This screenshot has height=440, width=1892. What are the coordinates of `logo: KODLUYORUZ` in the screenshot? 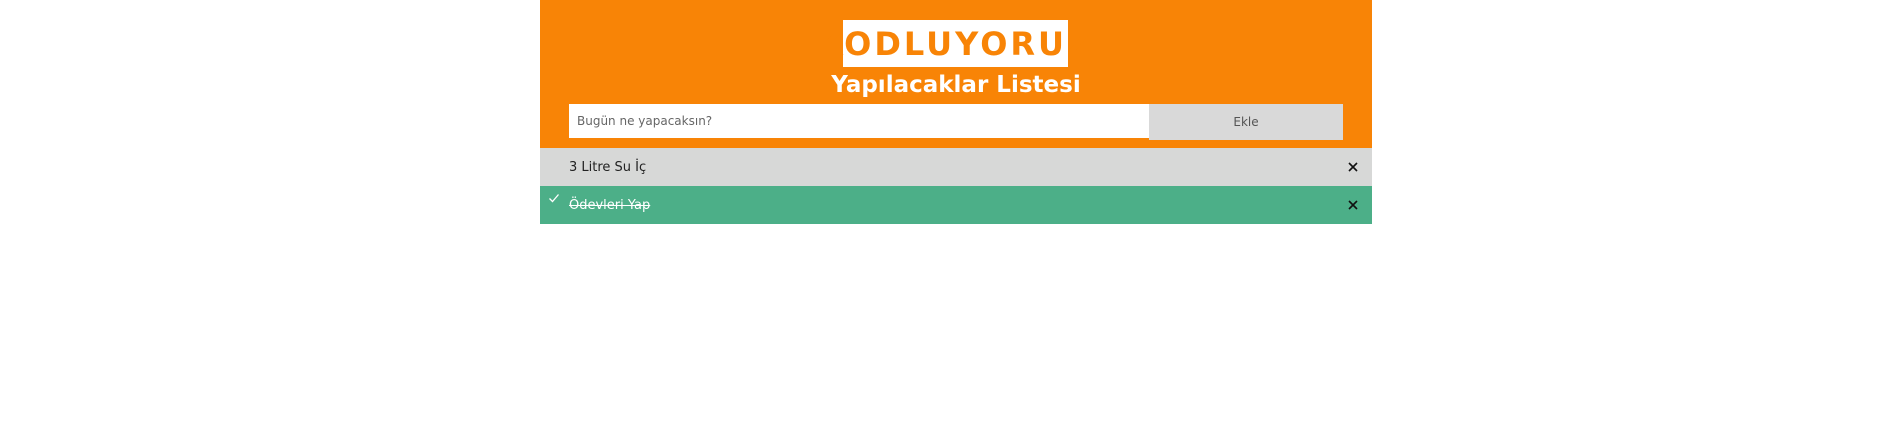 It's located at (954, 43).